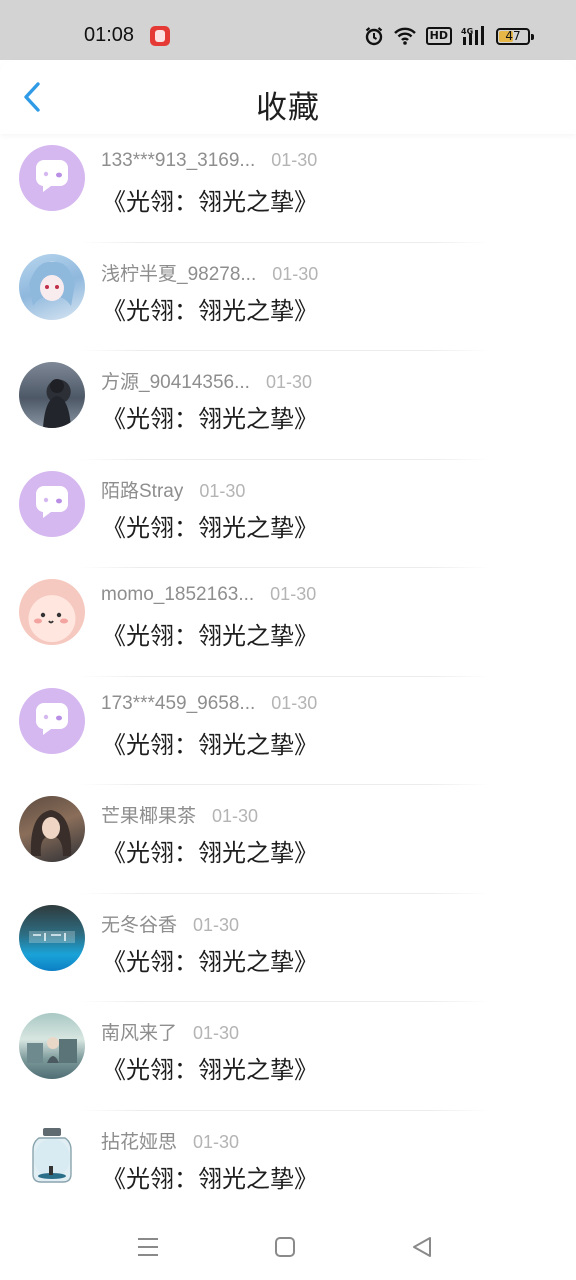  I want to click on wifi-icon, so click(405, 36).